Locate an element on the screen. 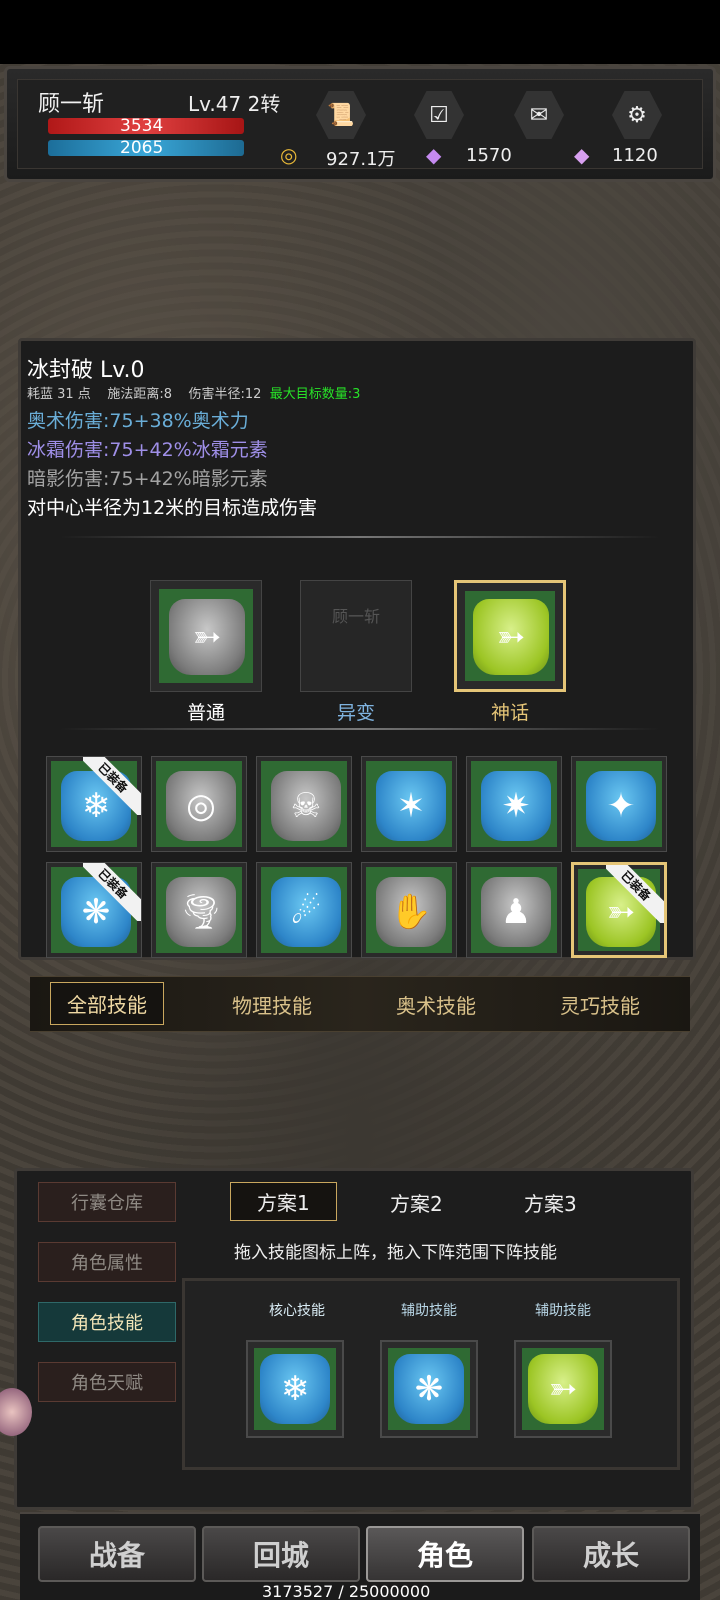  side-tab-skills: 角色技能 is located at coordinates (107, 1322).